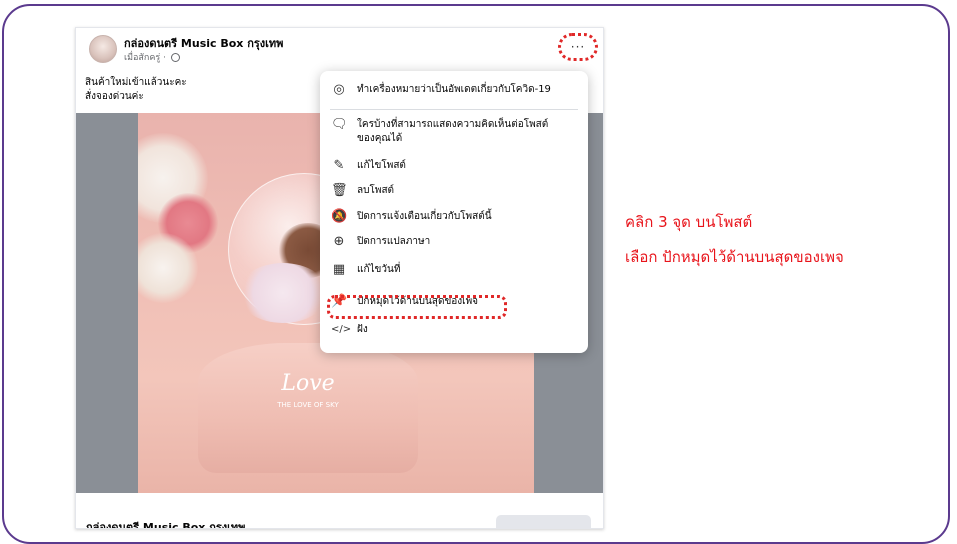 This screenshot has width=957, height=544. I want to click on menu-item-trash: 🗑 ลบโพสต์, so click(454, 192).